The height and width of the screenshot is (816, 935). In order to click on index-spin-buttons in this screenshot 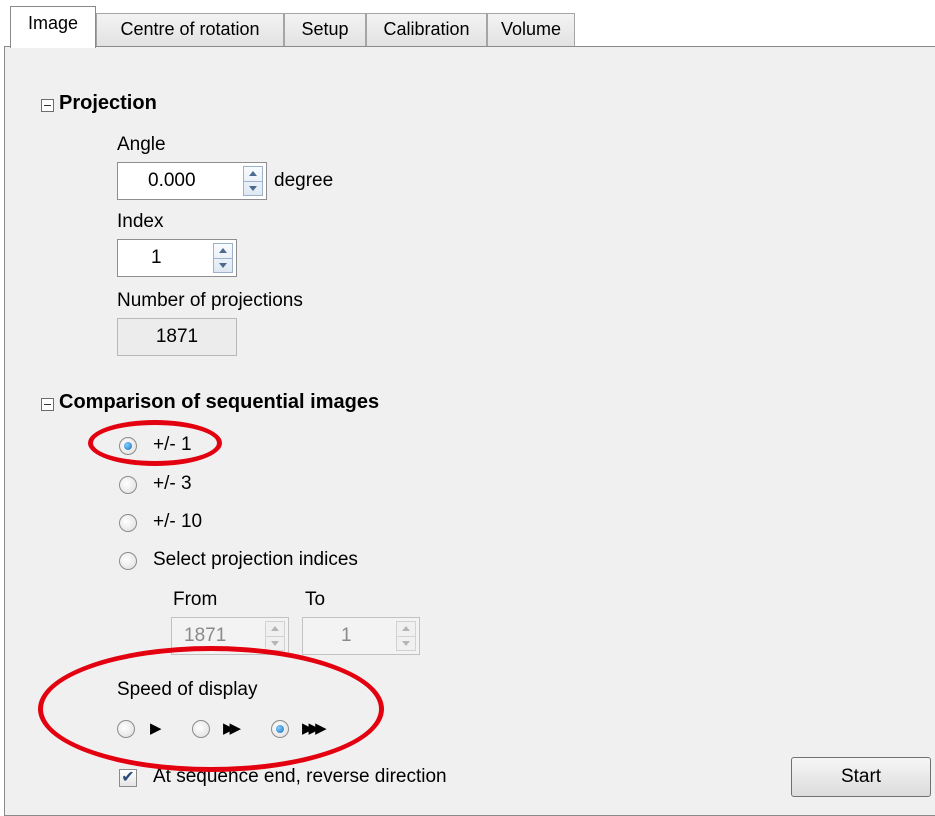, I will do `click(223, 258)`.